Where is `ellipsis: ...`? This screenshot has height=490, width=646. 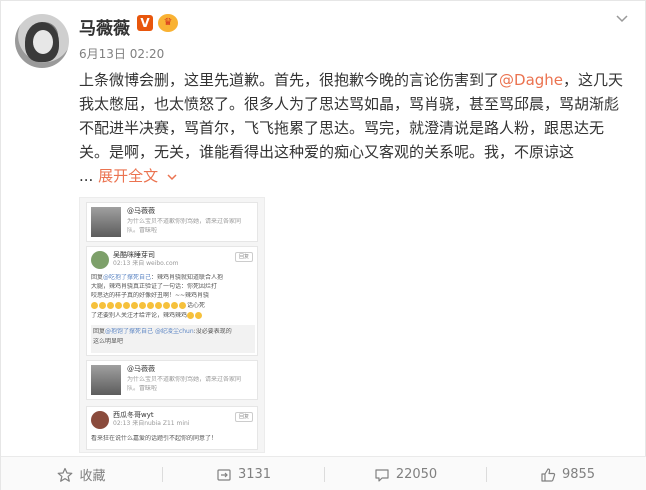
ellipsis: ... is located at coordinates (86, 176).